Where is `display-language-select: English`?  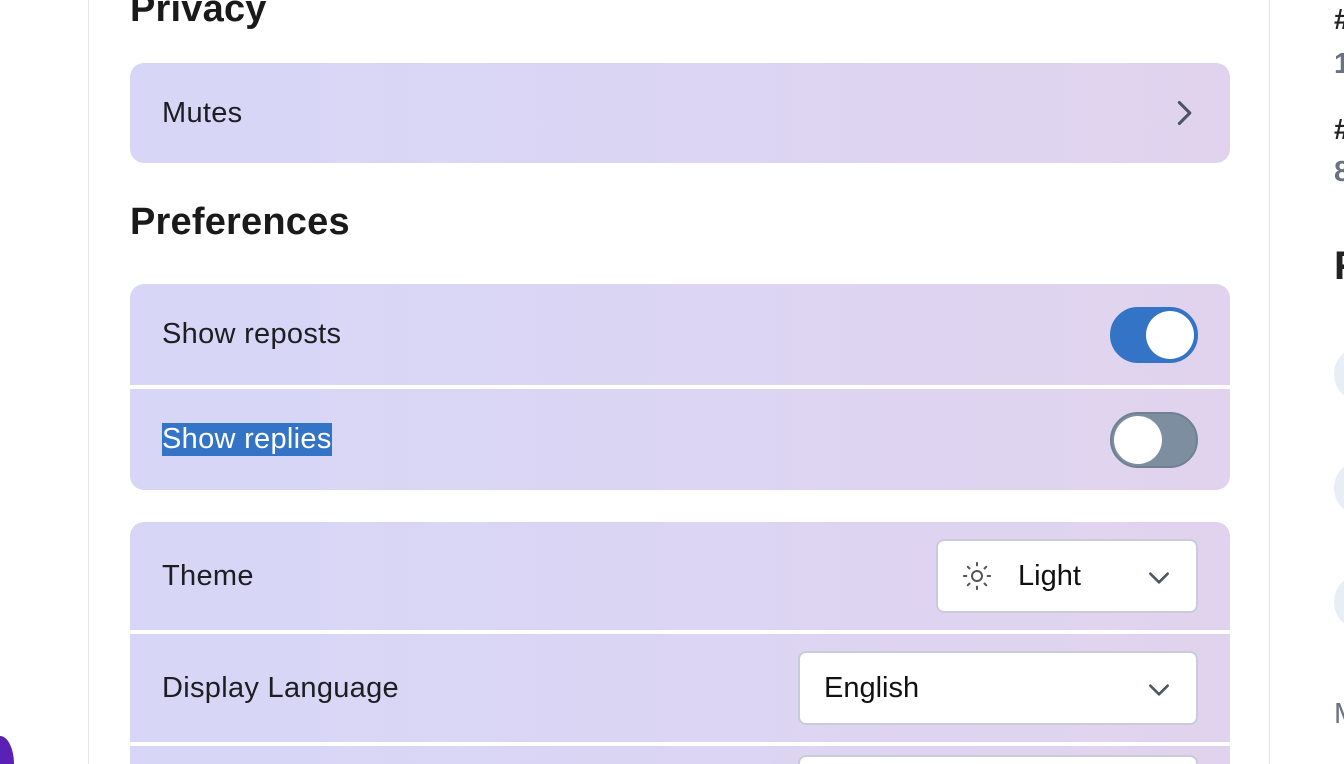 display-language-select: English is located at coordinates (998, 688).